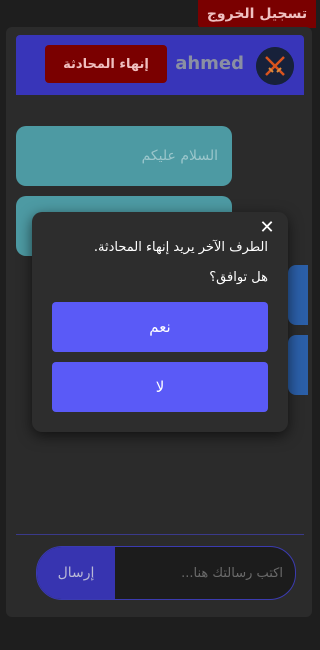 Image resolution: width=320 pixels, height=650 pixels. Describe the element at coordinates (209, 63) in the screenshot. I see `username: ahmed` at that location.